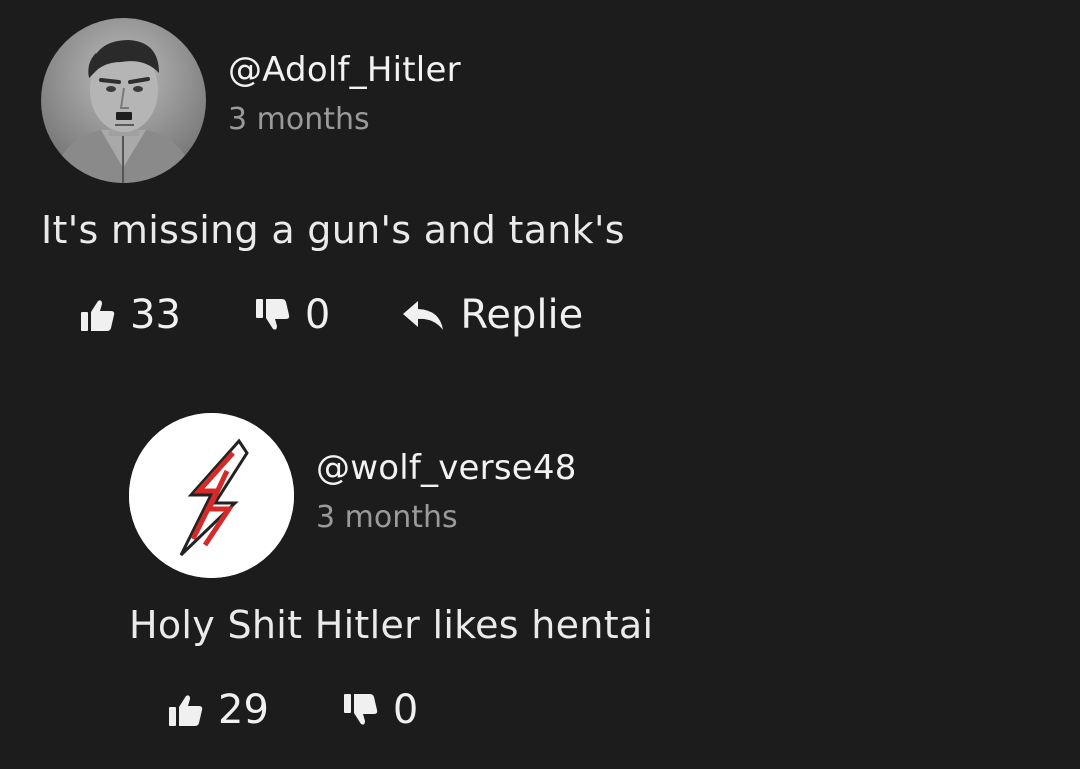  Describe the element at coordinates (522, 315) in the screenshot. I see `reply-label: Replie` at that location.